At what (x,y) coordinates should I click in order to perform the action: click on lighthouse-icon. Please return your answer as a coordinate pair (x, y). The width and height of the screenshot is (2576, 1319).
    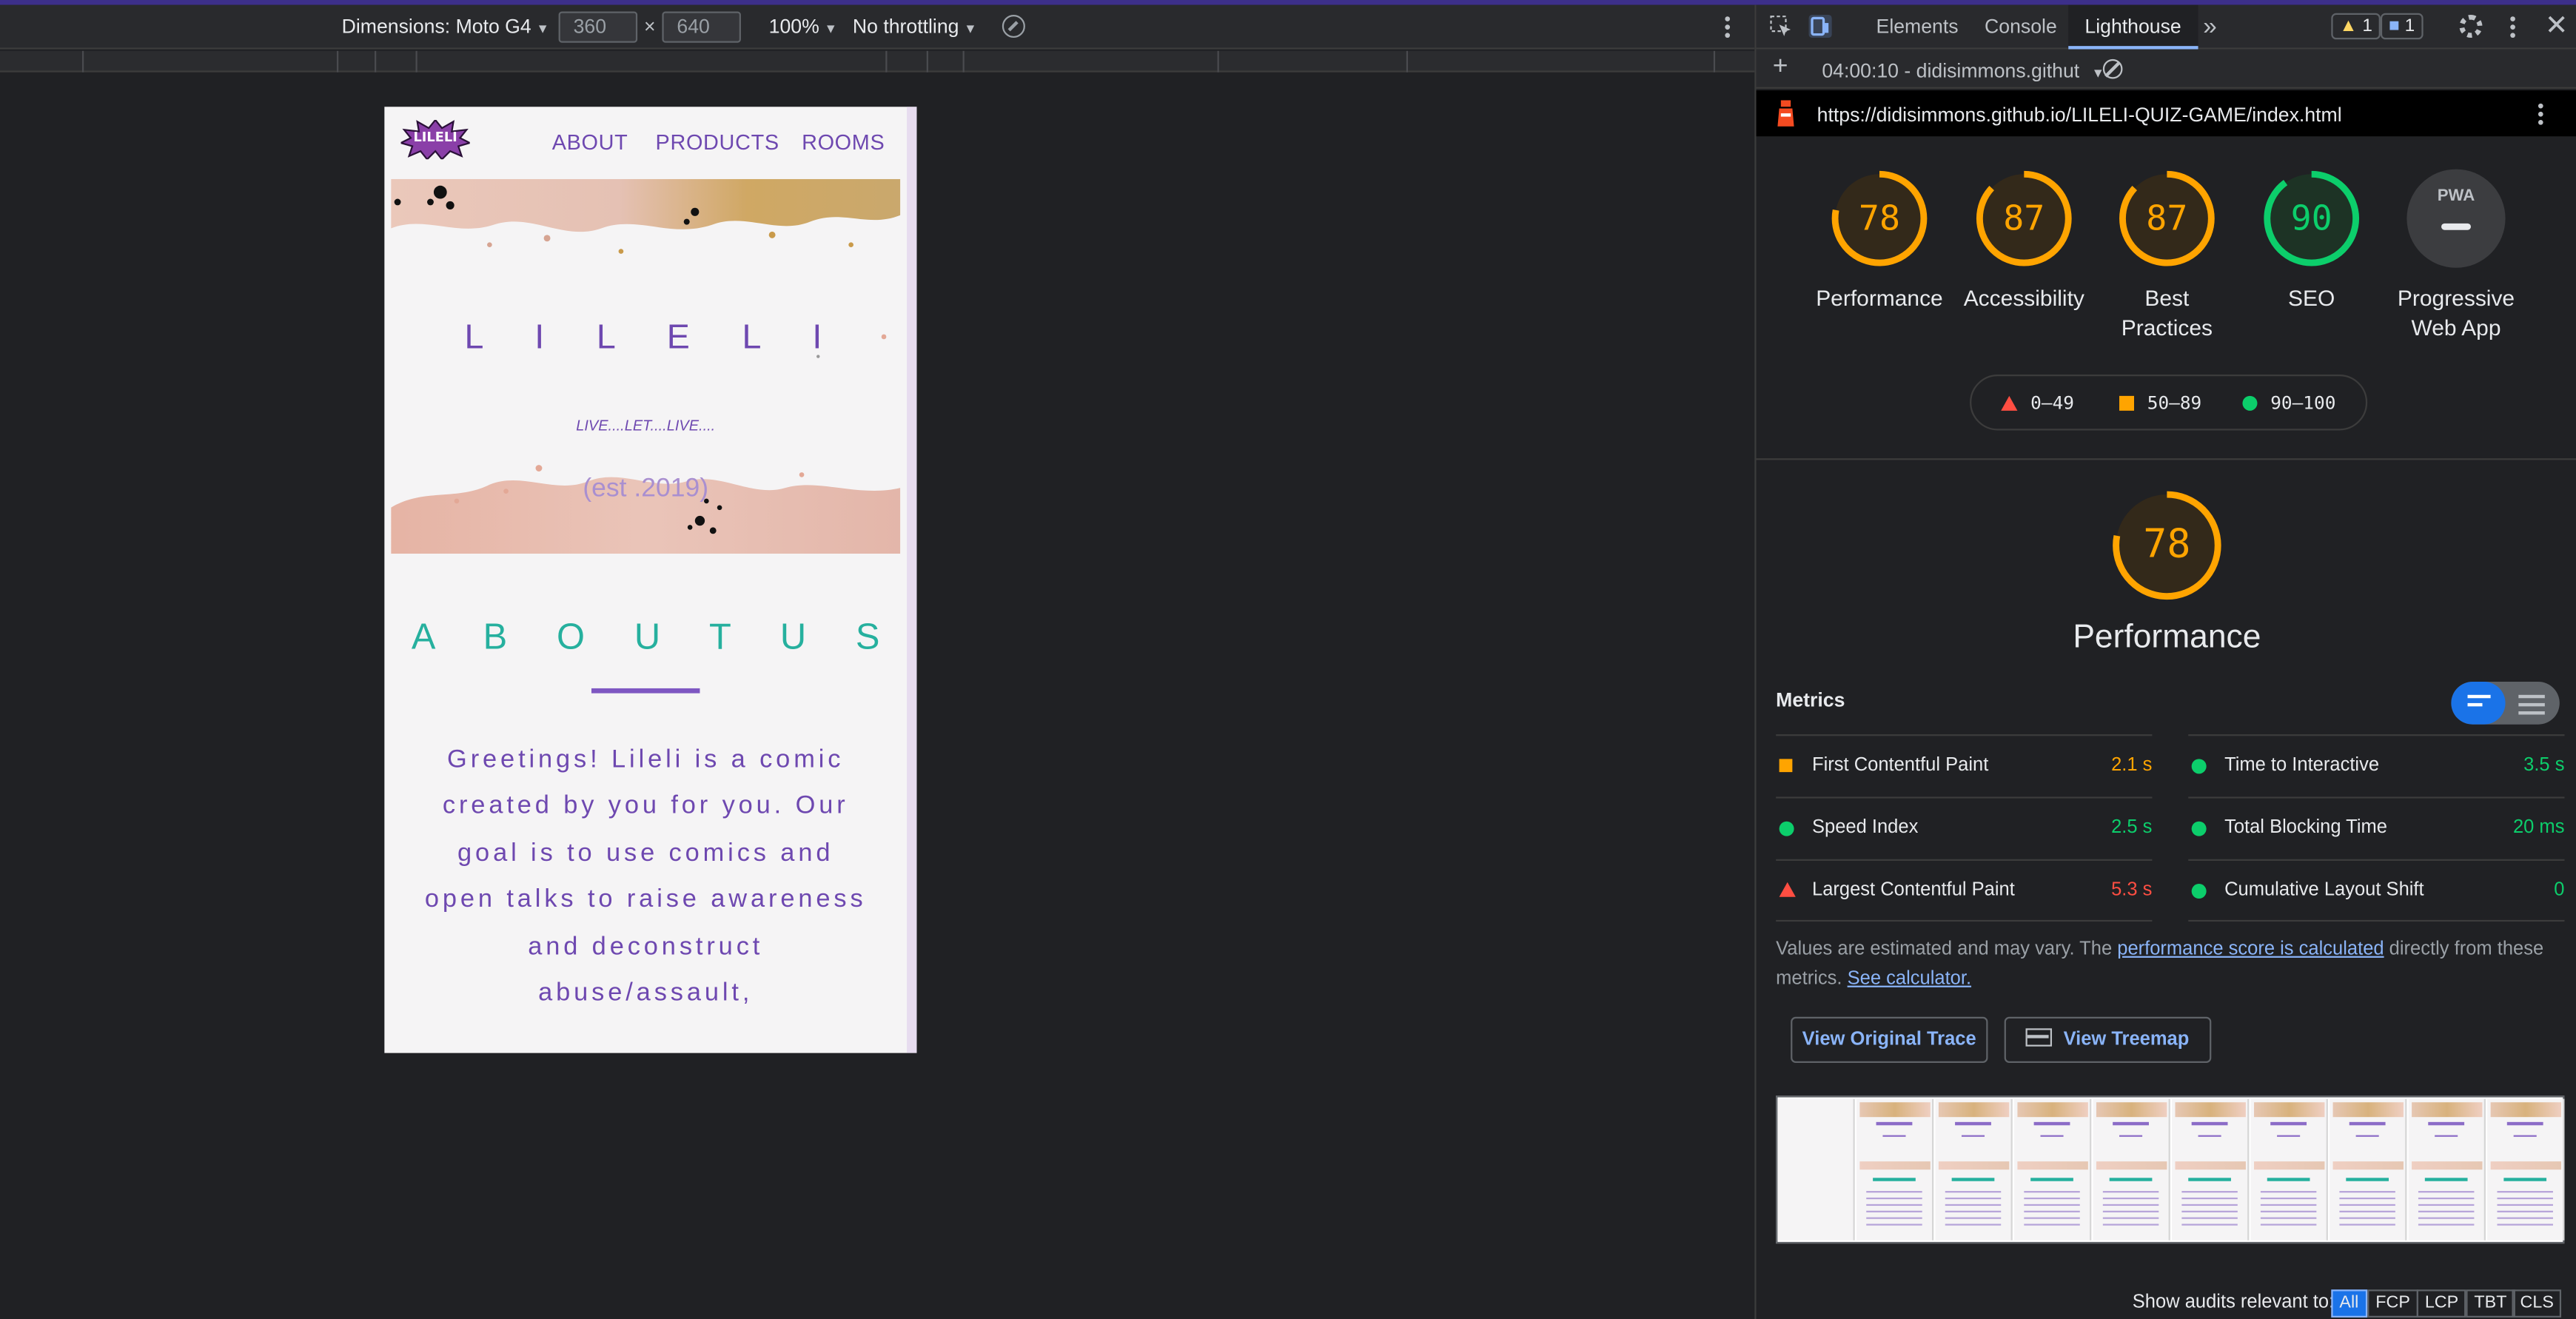
    Looking at the image, I should click on (1785, 113).